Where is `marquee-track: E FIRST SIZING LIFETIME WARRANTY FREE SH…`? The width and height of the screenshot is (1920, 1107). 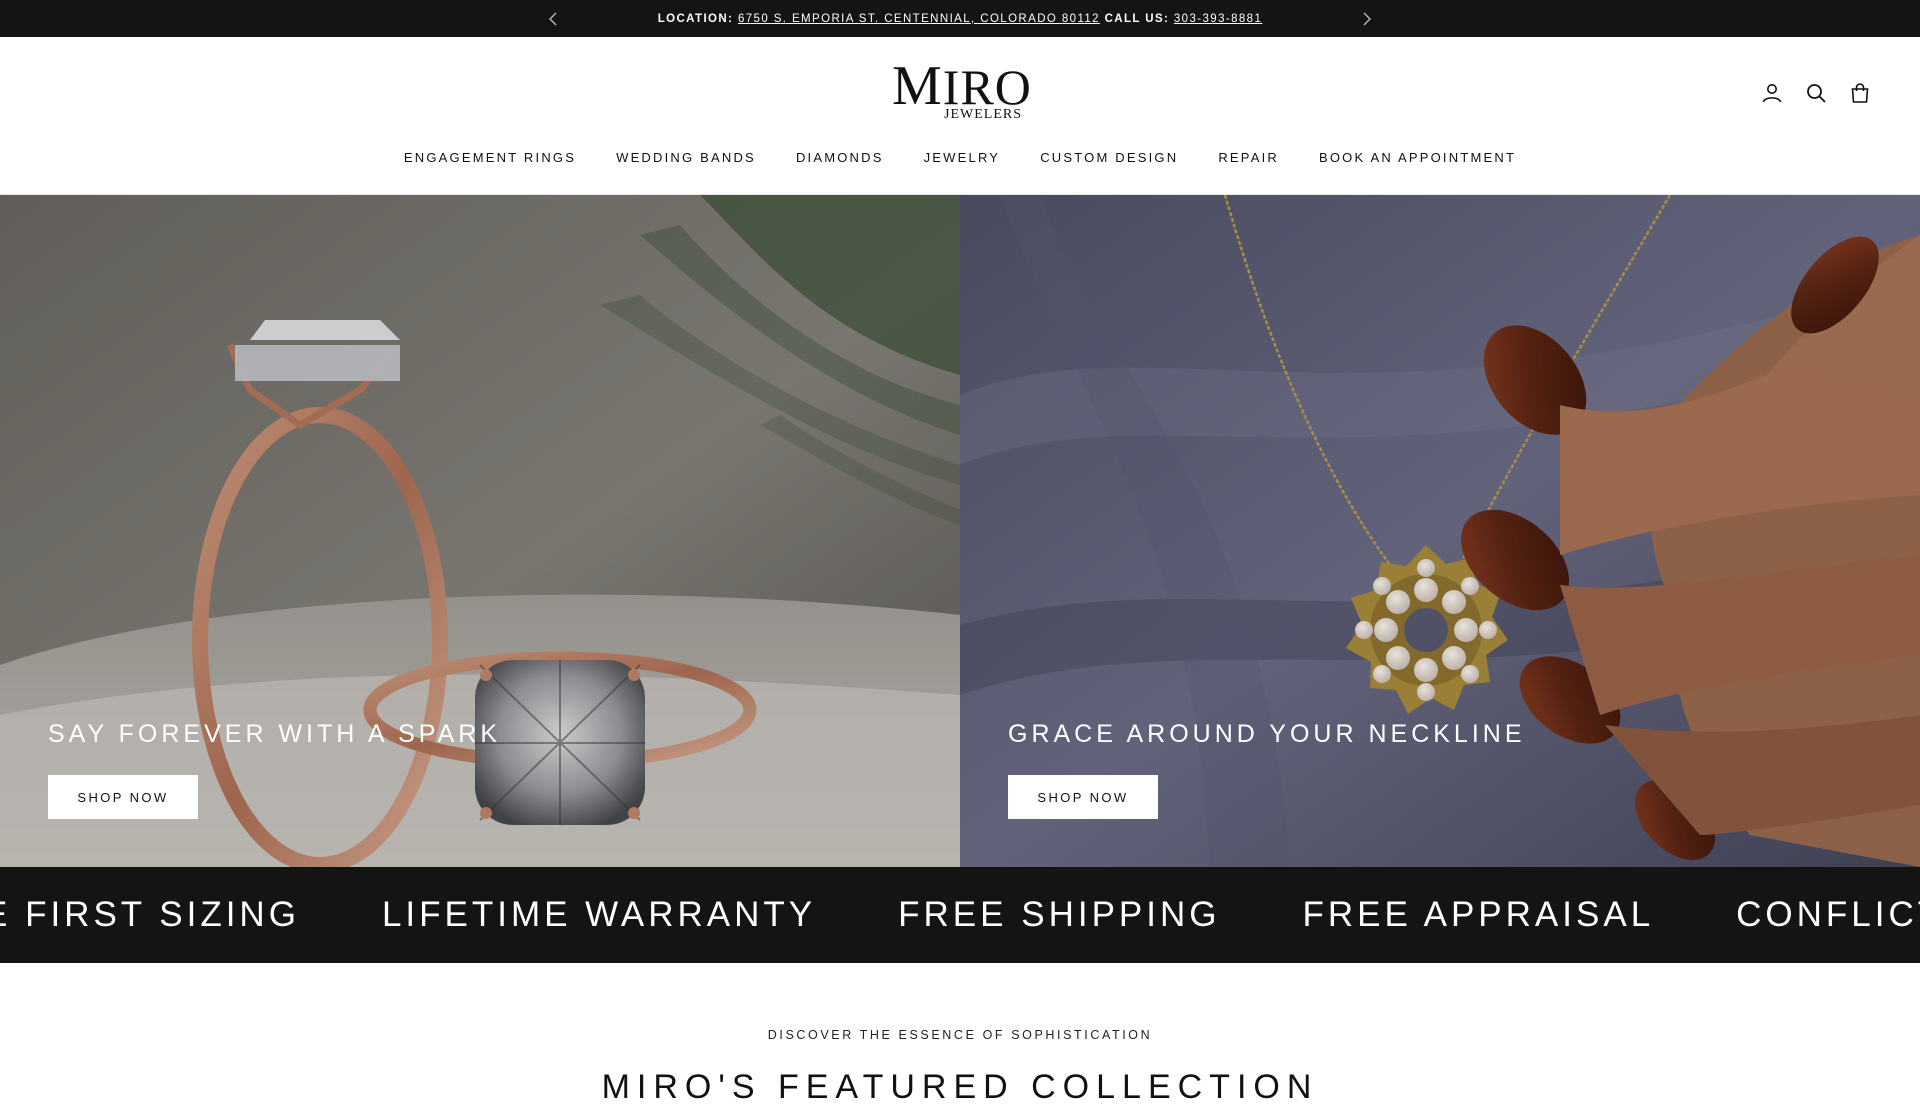
marquee-track: E FIRST SIZING LIFETIME WARRANTY FREE SH… is located at coordinates (960, 915).